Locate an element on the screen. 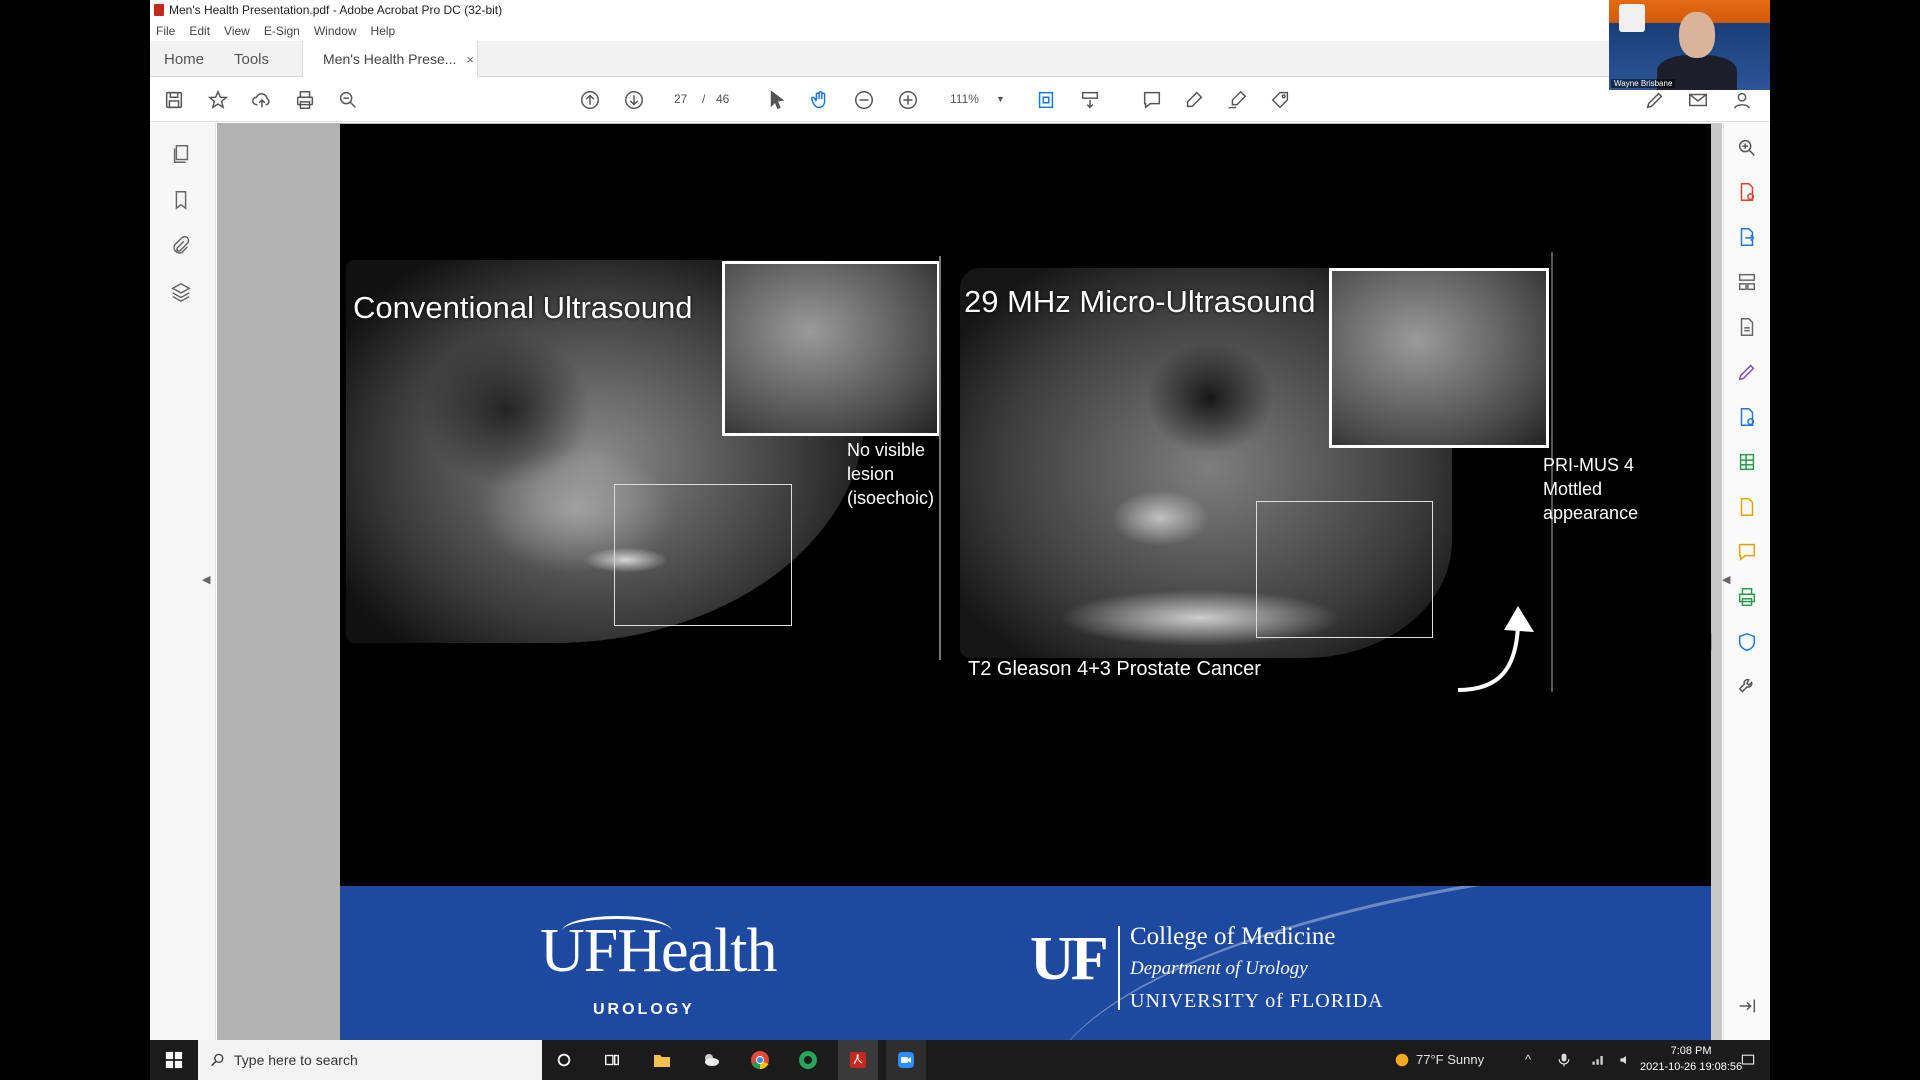 This screenshot has width=1920, height=1080. hand-tool-icon is located at coordinates (820, 100).